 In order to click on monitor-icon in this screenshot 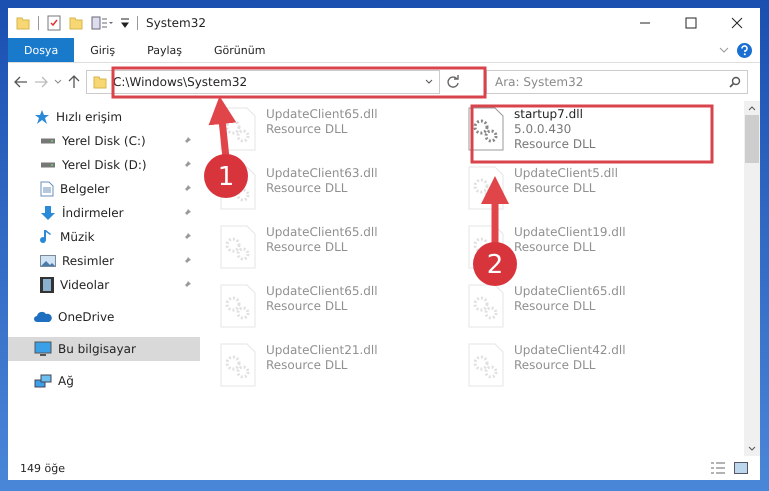, I will do `click(43, 349)`.